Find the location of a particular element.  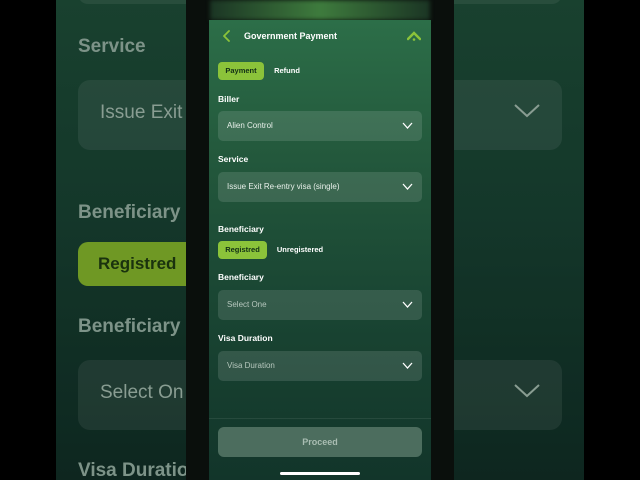

status-bar is located at coordinates (320, 10).